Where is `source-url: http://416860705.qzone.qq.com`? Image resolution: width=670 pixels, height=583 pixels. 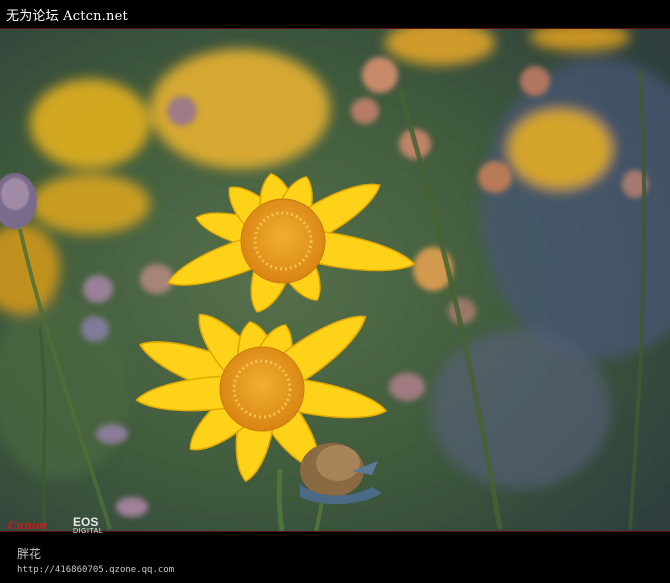 source-url: http://416860705.qzone.qq.com is located at coordinates (96, 570).